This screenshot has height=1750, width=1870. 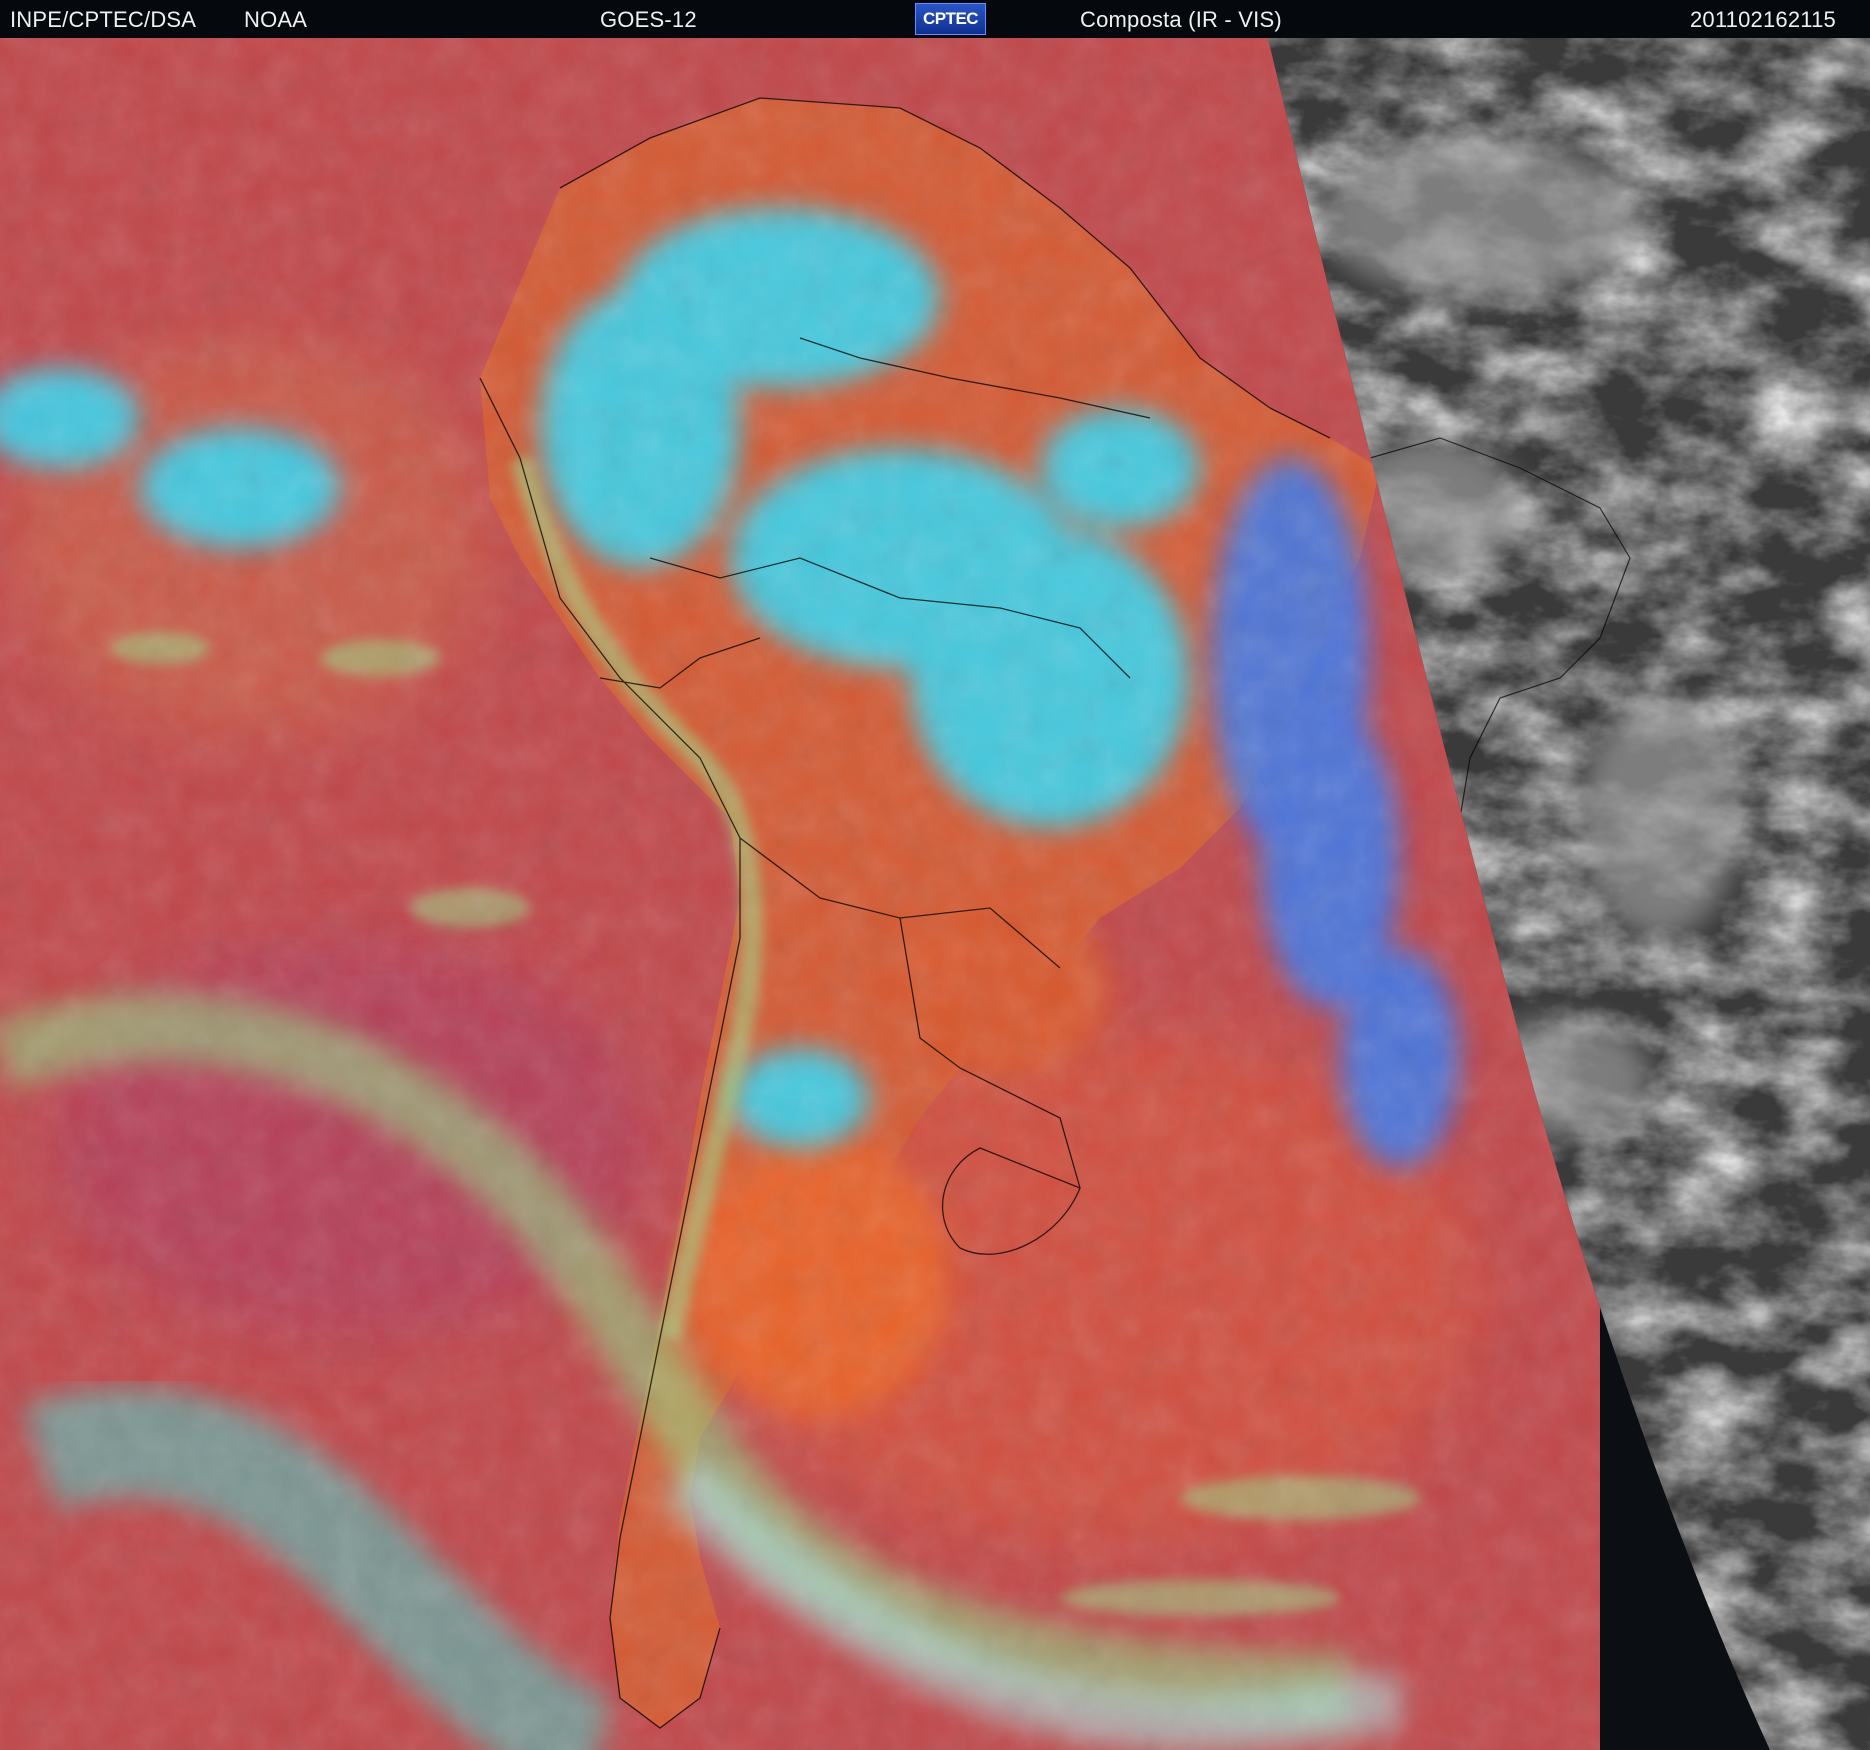 I want to click on cptec-logo: CPTEC, so click(x=950, y=19).